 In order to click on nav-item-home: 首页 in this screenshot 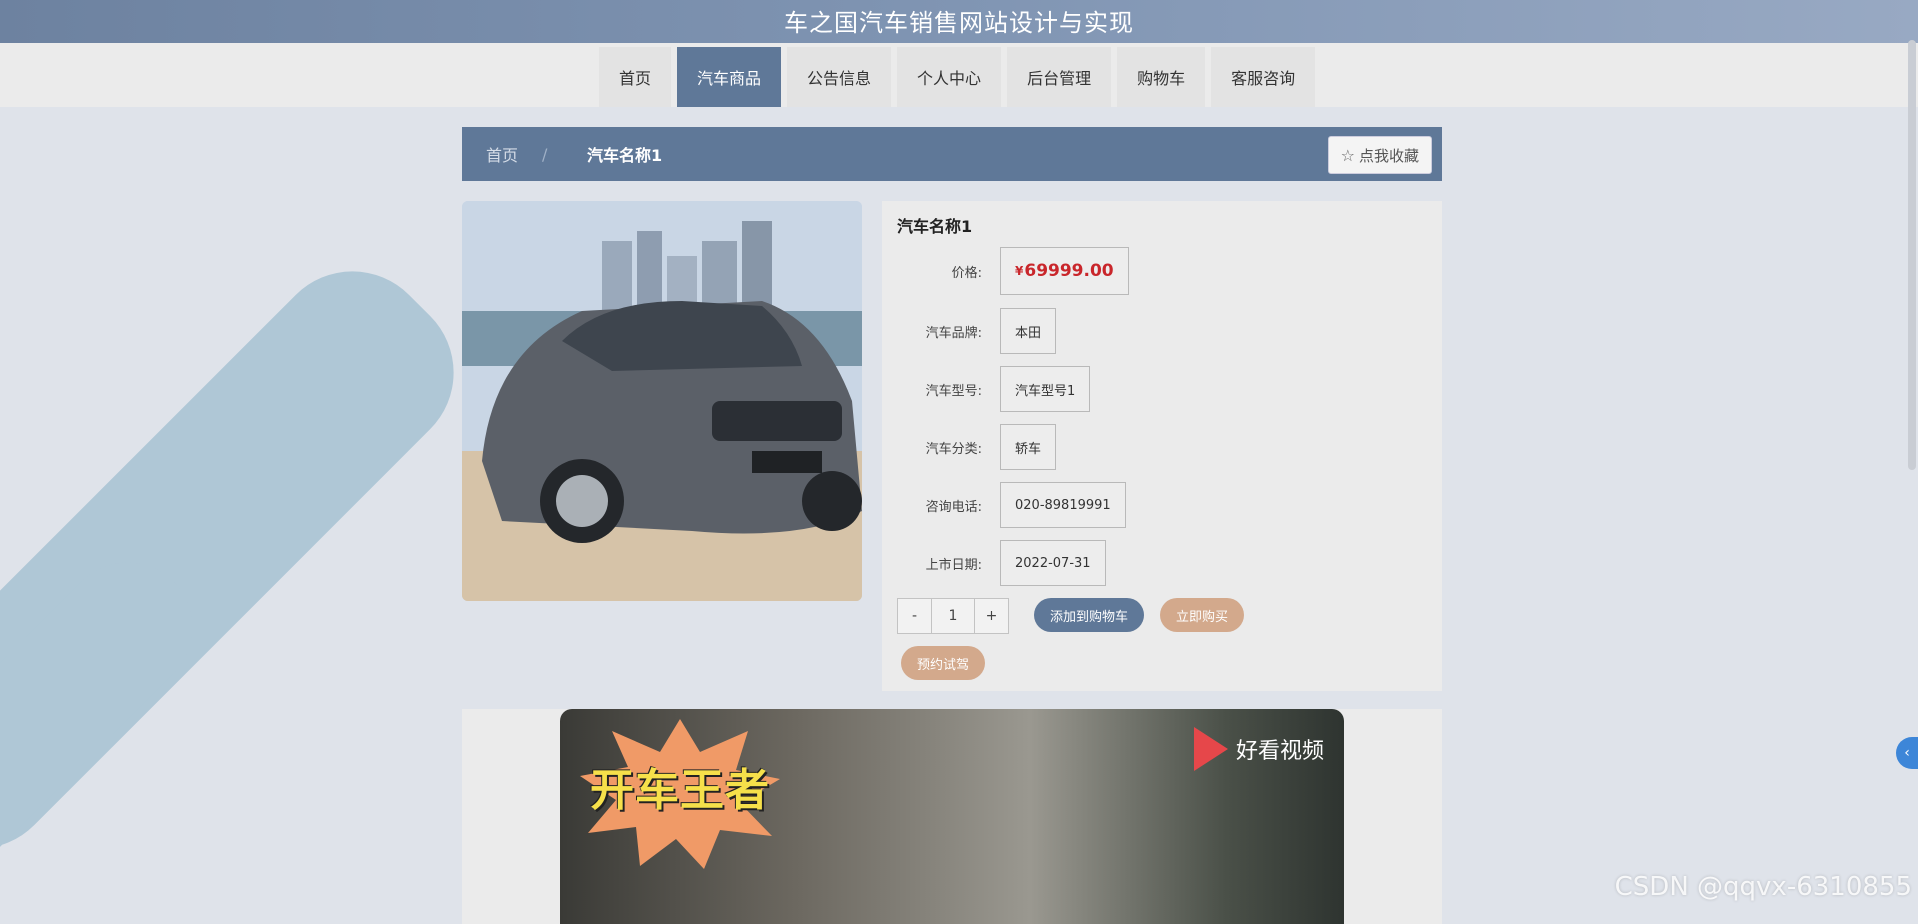, I will do `click(635, 77)`.